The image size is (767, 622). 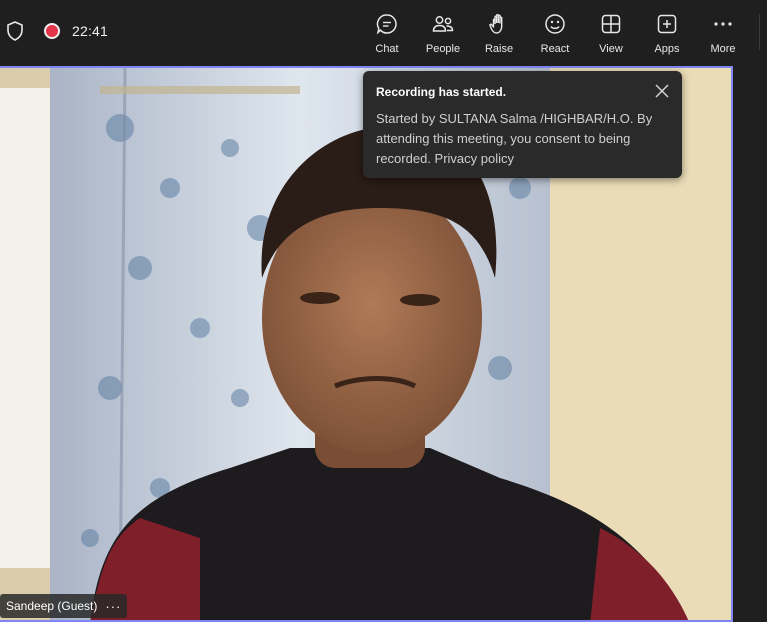 I want to click on react-label: React, so click(x=555, y=49).